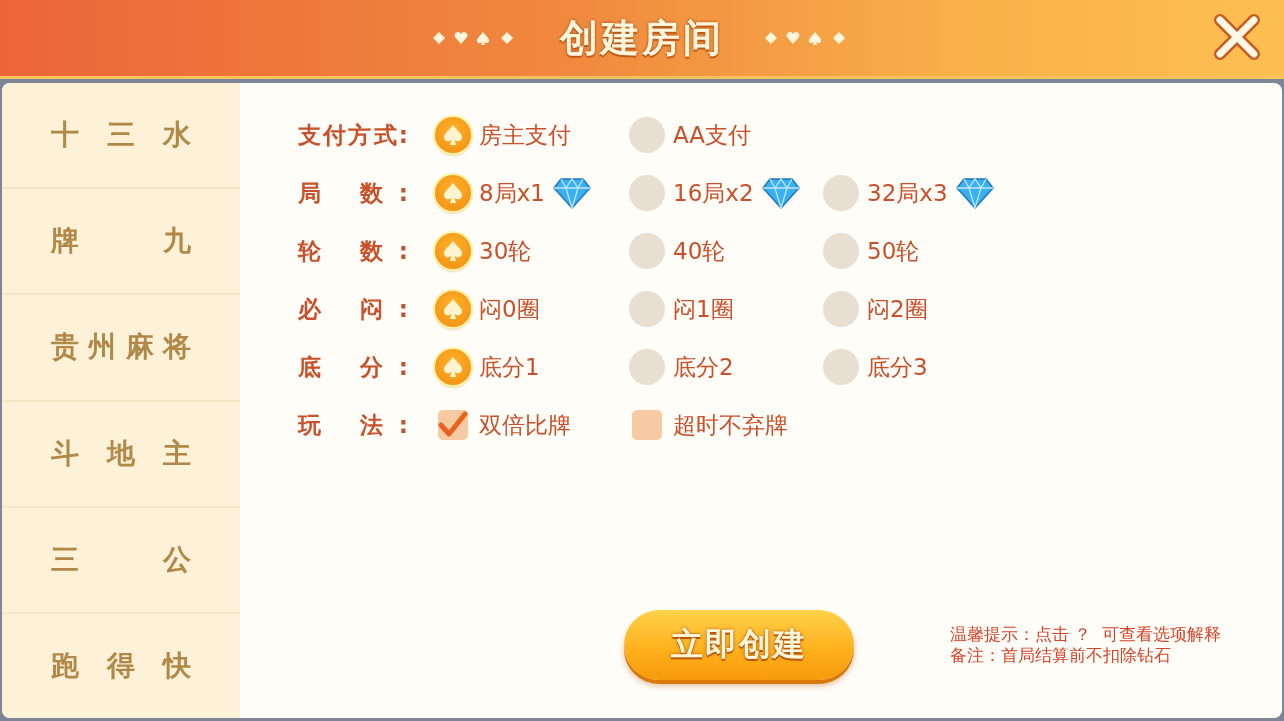 This screenshot has height=721, width=1284. I want to click on game-tab: 跑 得 快, so click(121, 665).